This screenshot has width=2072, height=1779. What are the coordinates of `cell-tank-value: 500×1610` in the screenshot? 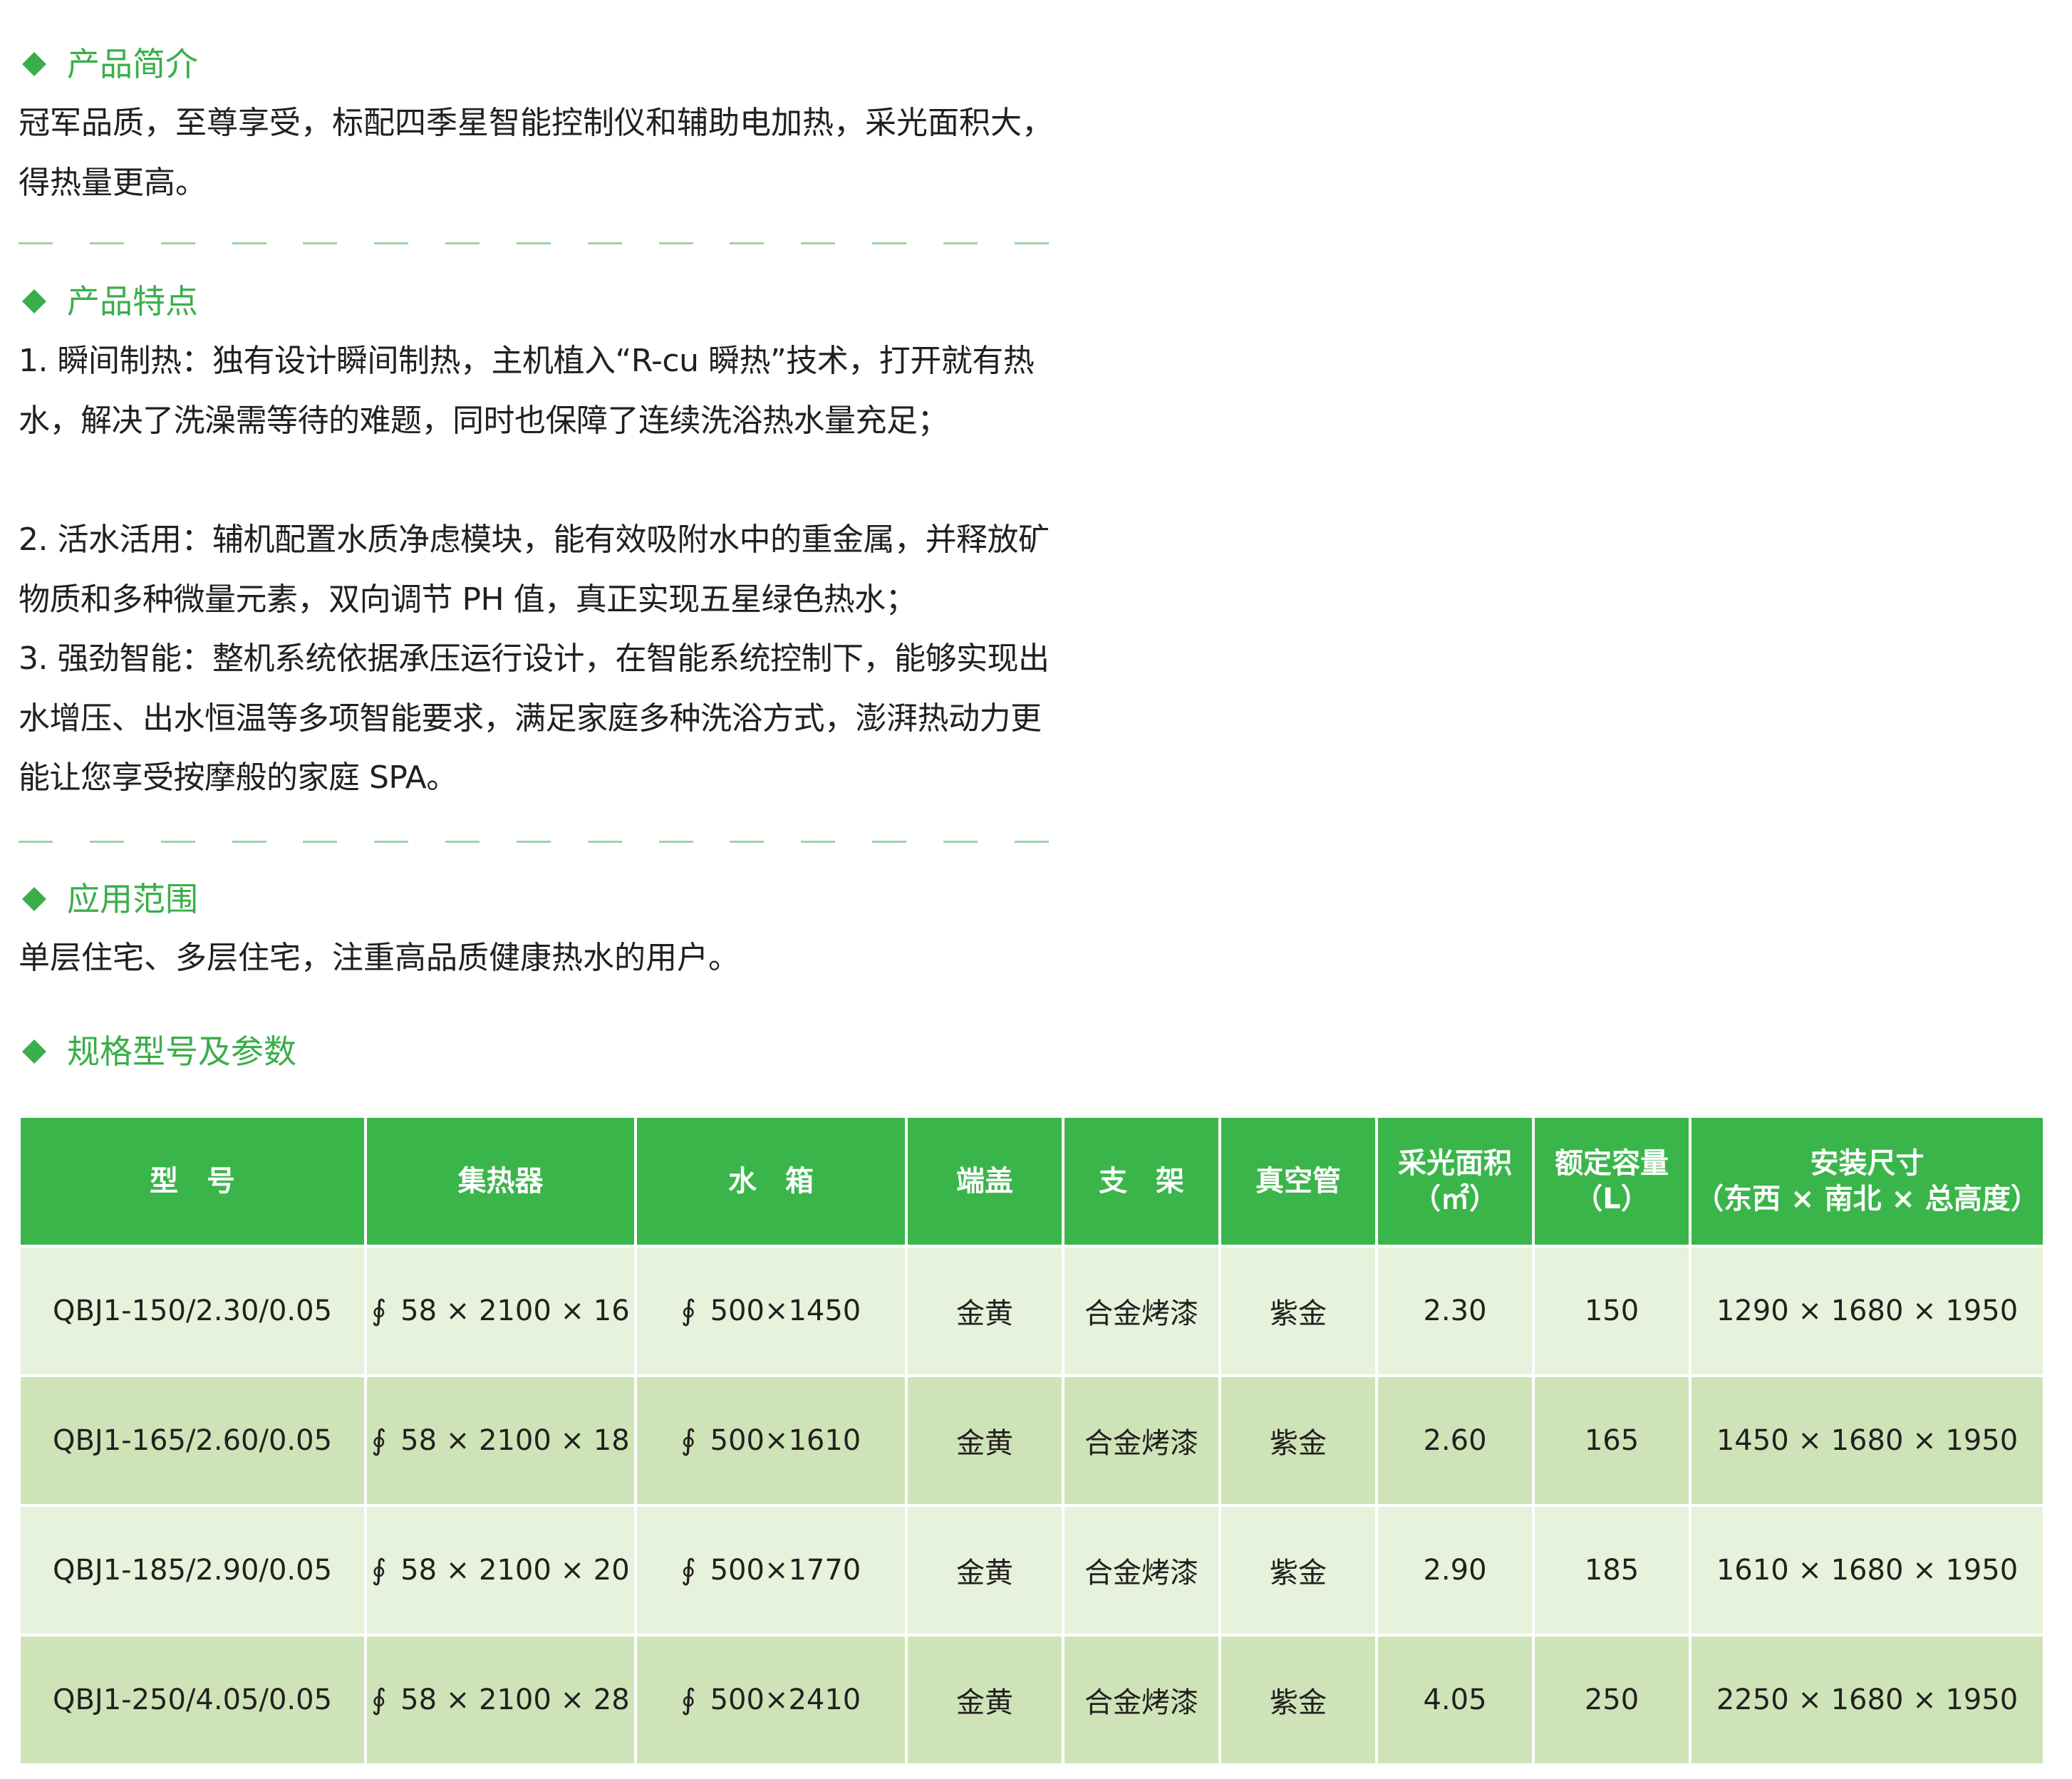 It's located at (785, 1440).